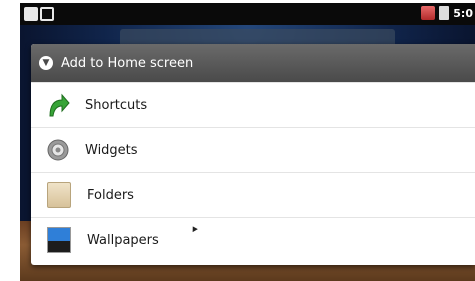  What do you see at coordinates (428, 13) in the screenshot?
I see `camera-icon` at bounding box center [428, 13].